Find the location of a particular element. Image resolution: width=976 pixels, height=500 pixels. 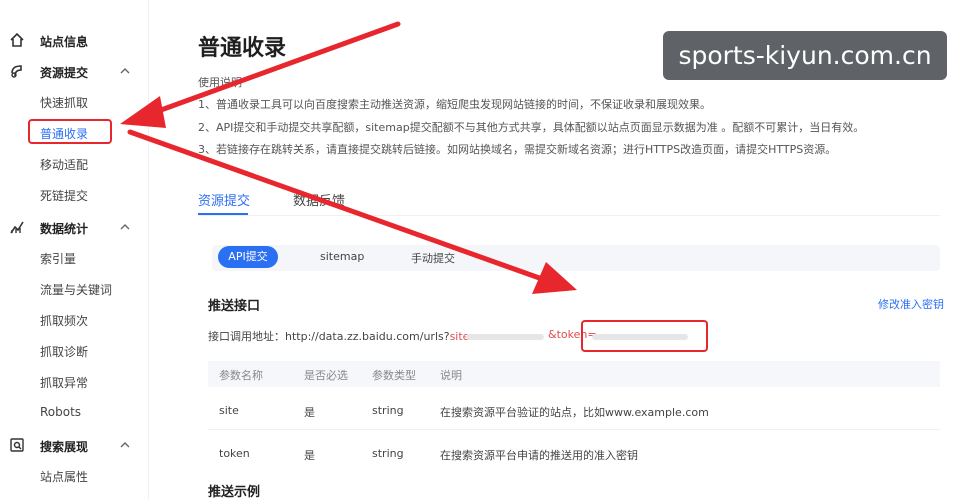

nav-group-label: 资源提交 is located at coordinates (64, 73).